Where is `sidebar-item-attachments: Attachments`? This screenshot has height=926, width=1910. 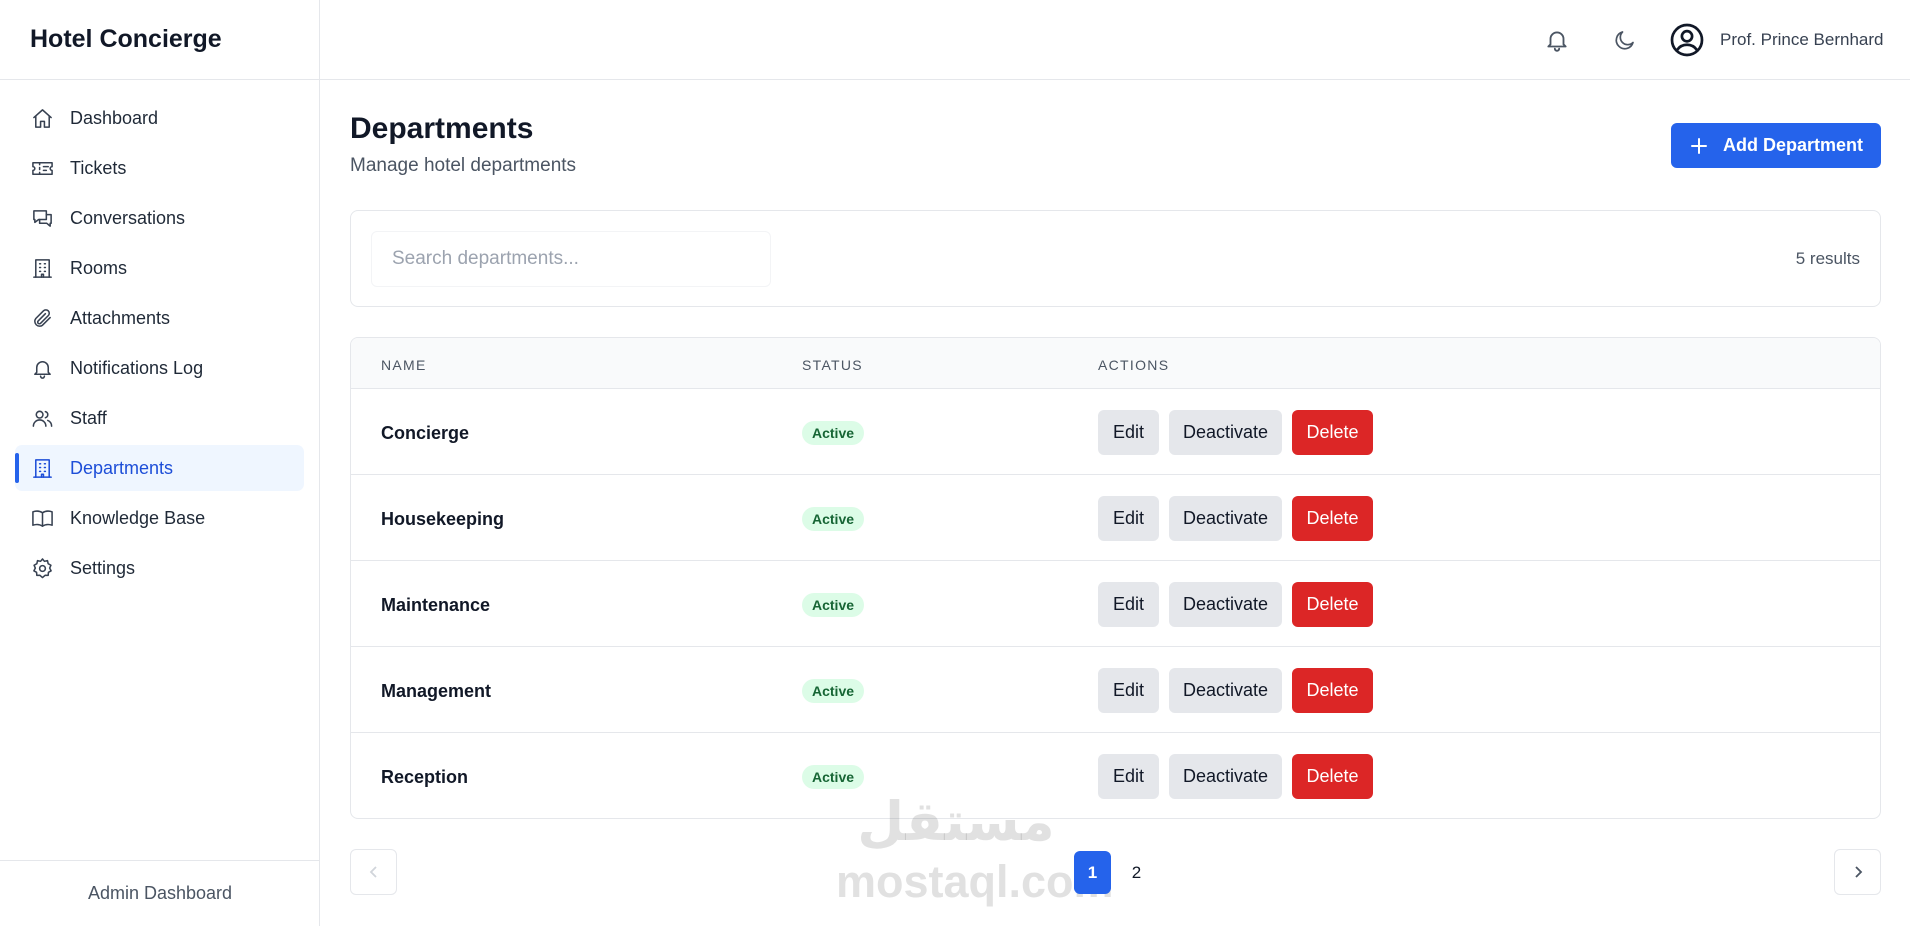
sidebar-item-attachments: Attachments is located at coordinates (159, 318).